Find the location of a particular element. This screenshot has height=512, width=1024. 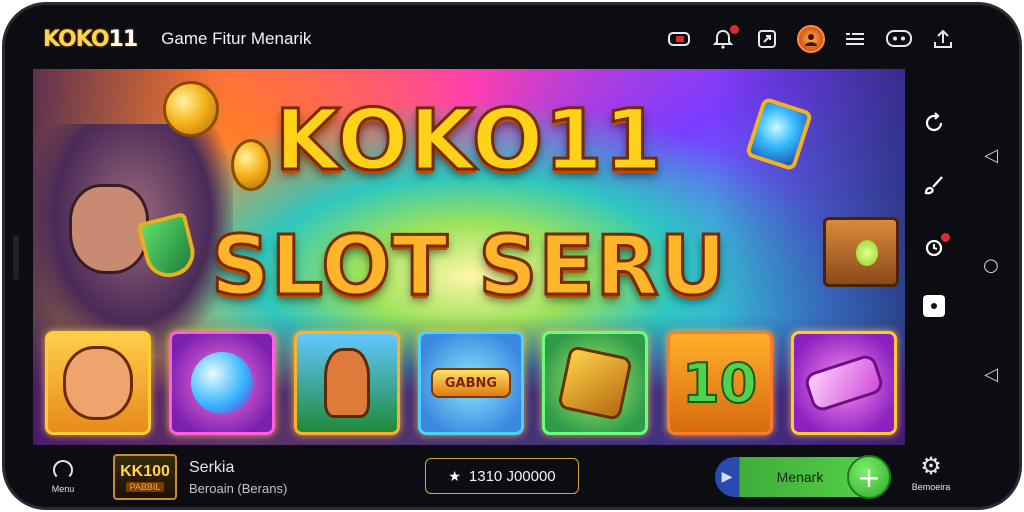

thumbnail-title: KK100 is located at coordinates (145, 471).